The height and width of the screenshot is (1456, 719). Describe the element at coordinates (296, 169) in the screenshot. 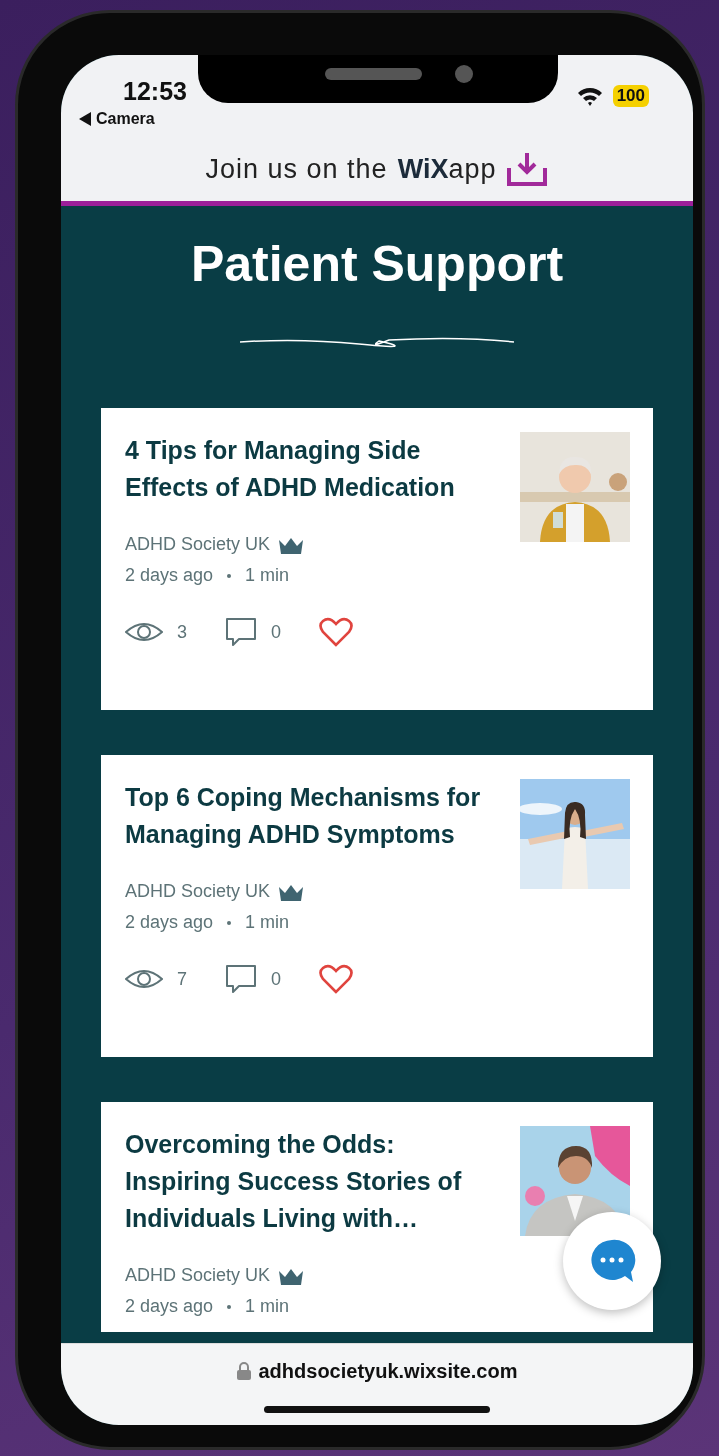

I see `banner-text: Join us on the` at that location.